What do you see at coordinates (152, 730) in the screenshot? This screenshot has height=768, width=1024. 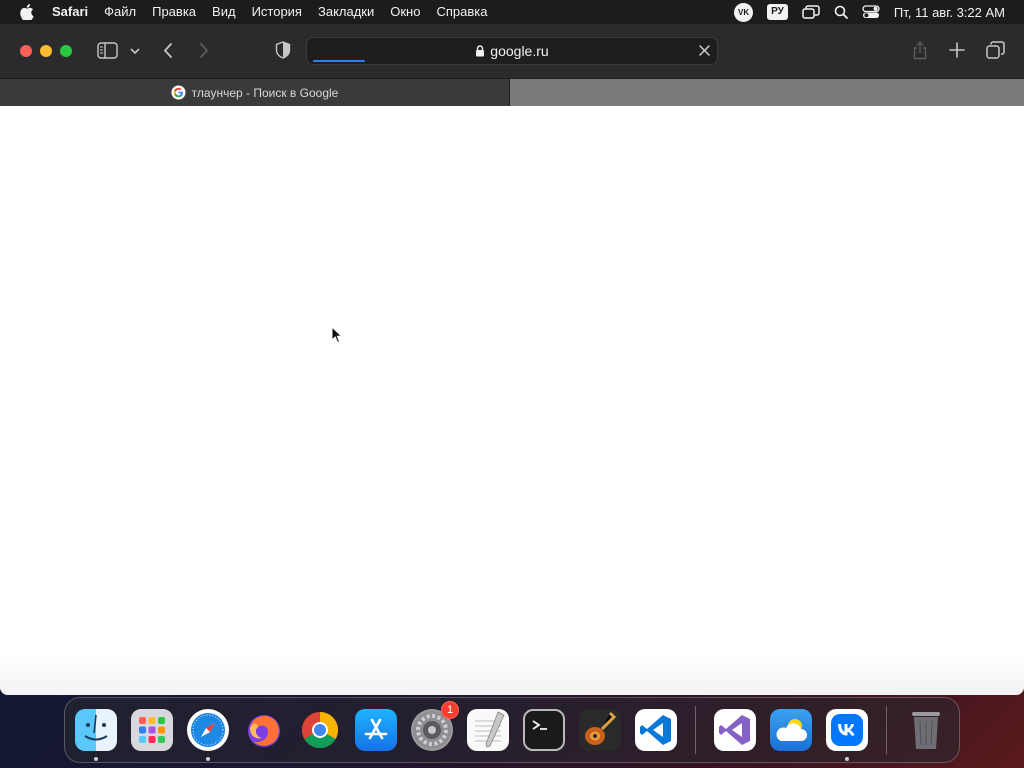 I see `launchpad-icon` at bounding box center [152, 730].